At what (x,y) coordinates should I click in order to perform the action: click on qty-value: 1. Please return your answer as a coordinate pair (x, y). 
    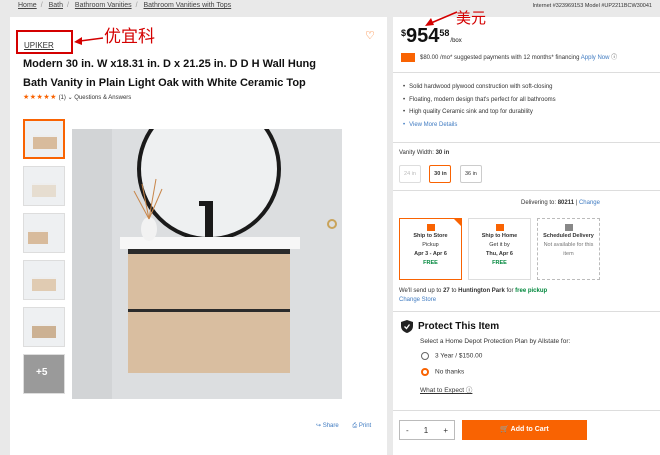
    Looking at the image, I should click on (426, 430).